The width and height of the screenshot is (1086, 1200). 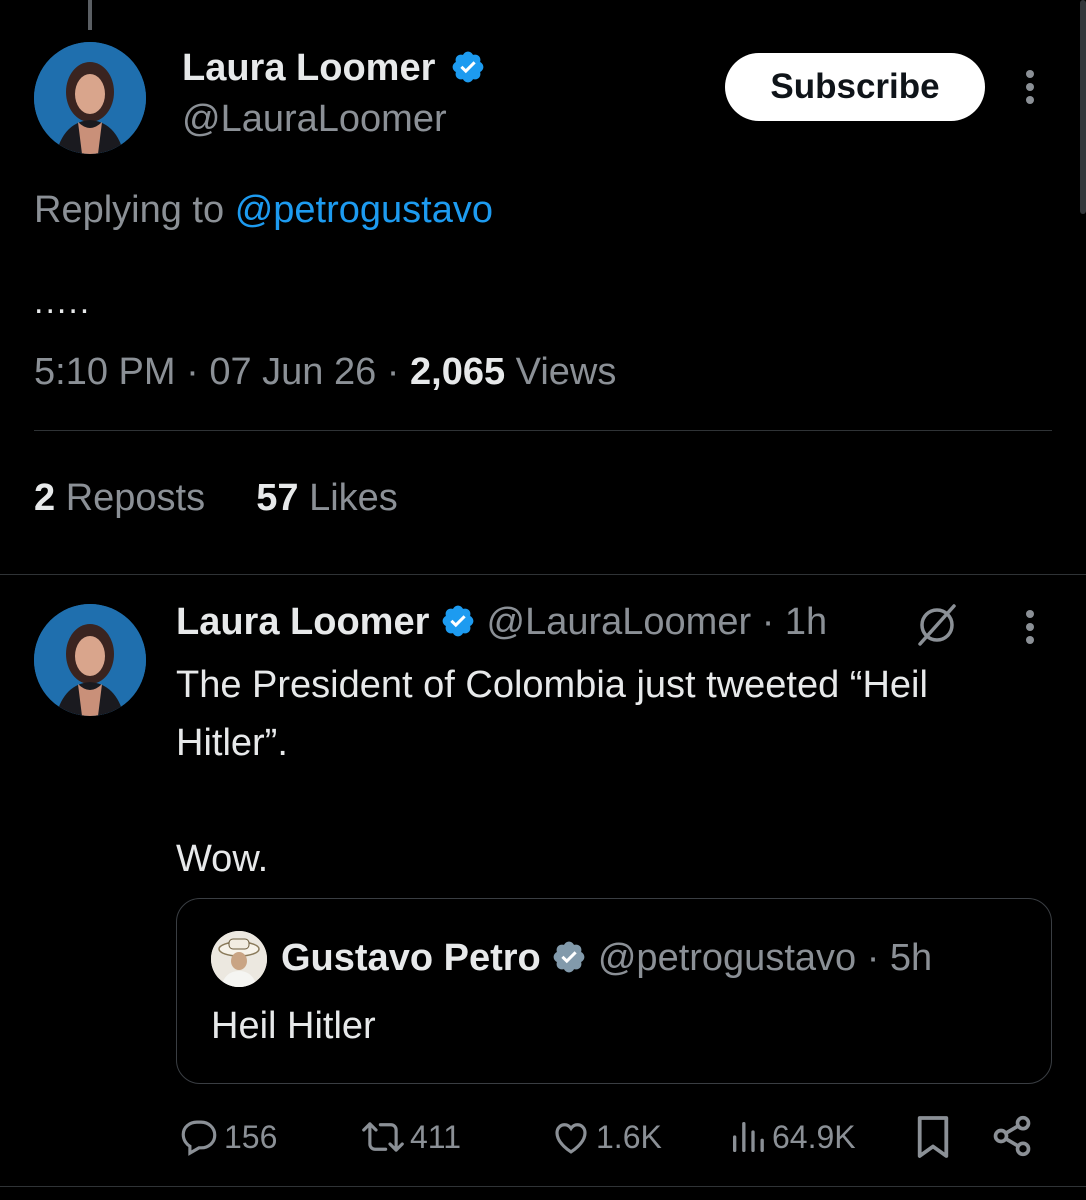 What do you see at coordinates (251, 1136) in the screenshot?
I see `reply-count: 156` at bounding box center [251, 1136].